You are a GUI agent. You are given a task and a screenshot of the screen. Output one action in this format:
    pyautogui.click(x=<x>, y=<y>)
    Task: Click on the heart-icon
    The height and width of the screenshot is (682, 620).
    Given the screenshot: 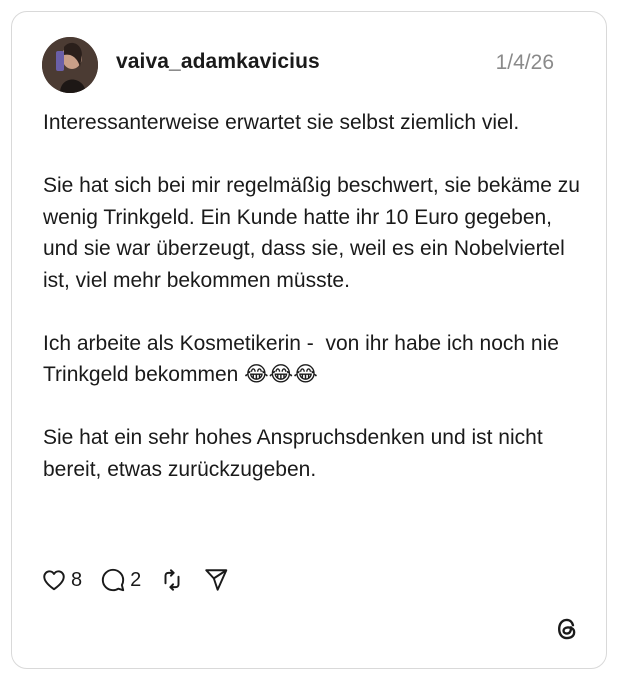 What is the action you would take?
    pyautogui.click(x=54, y=580)
    